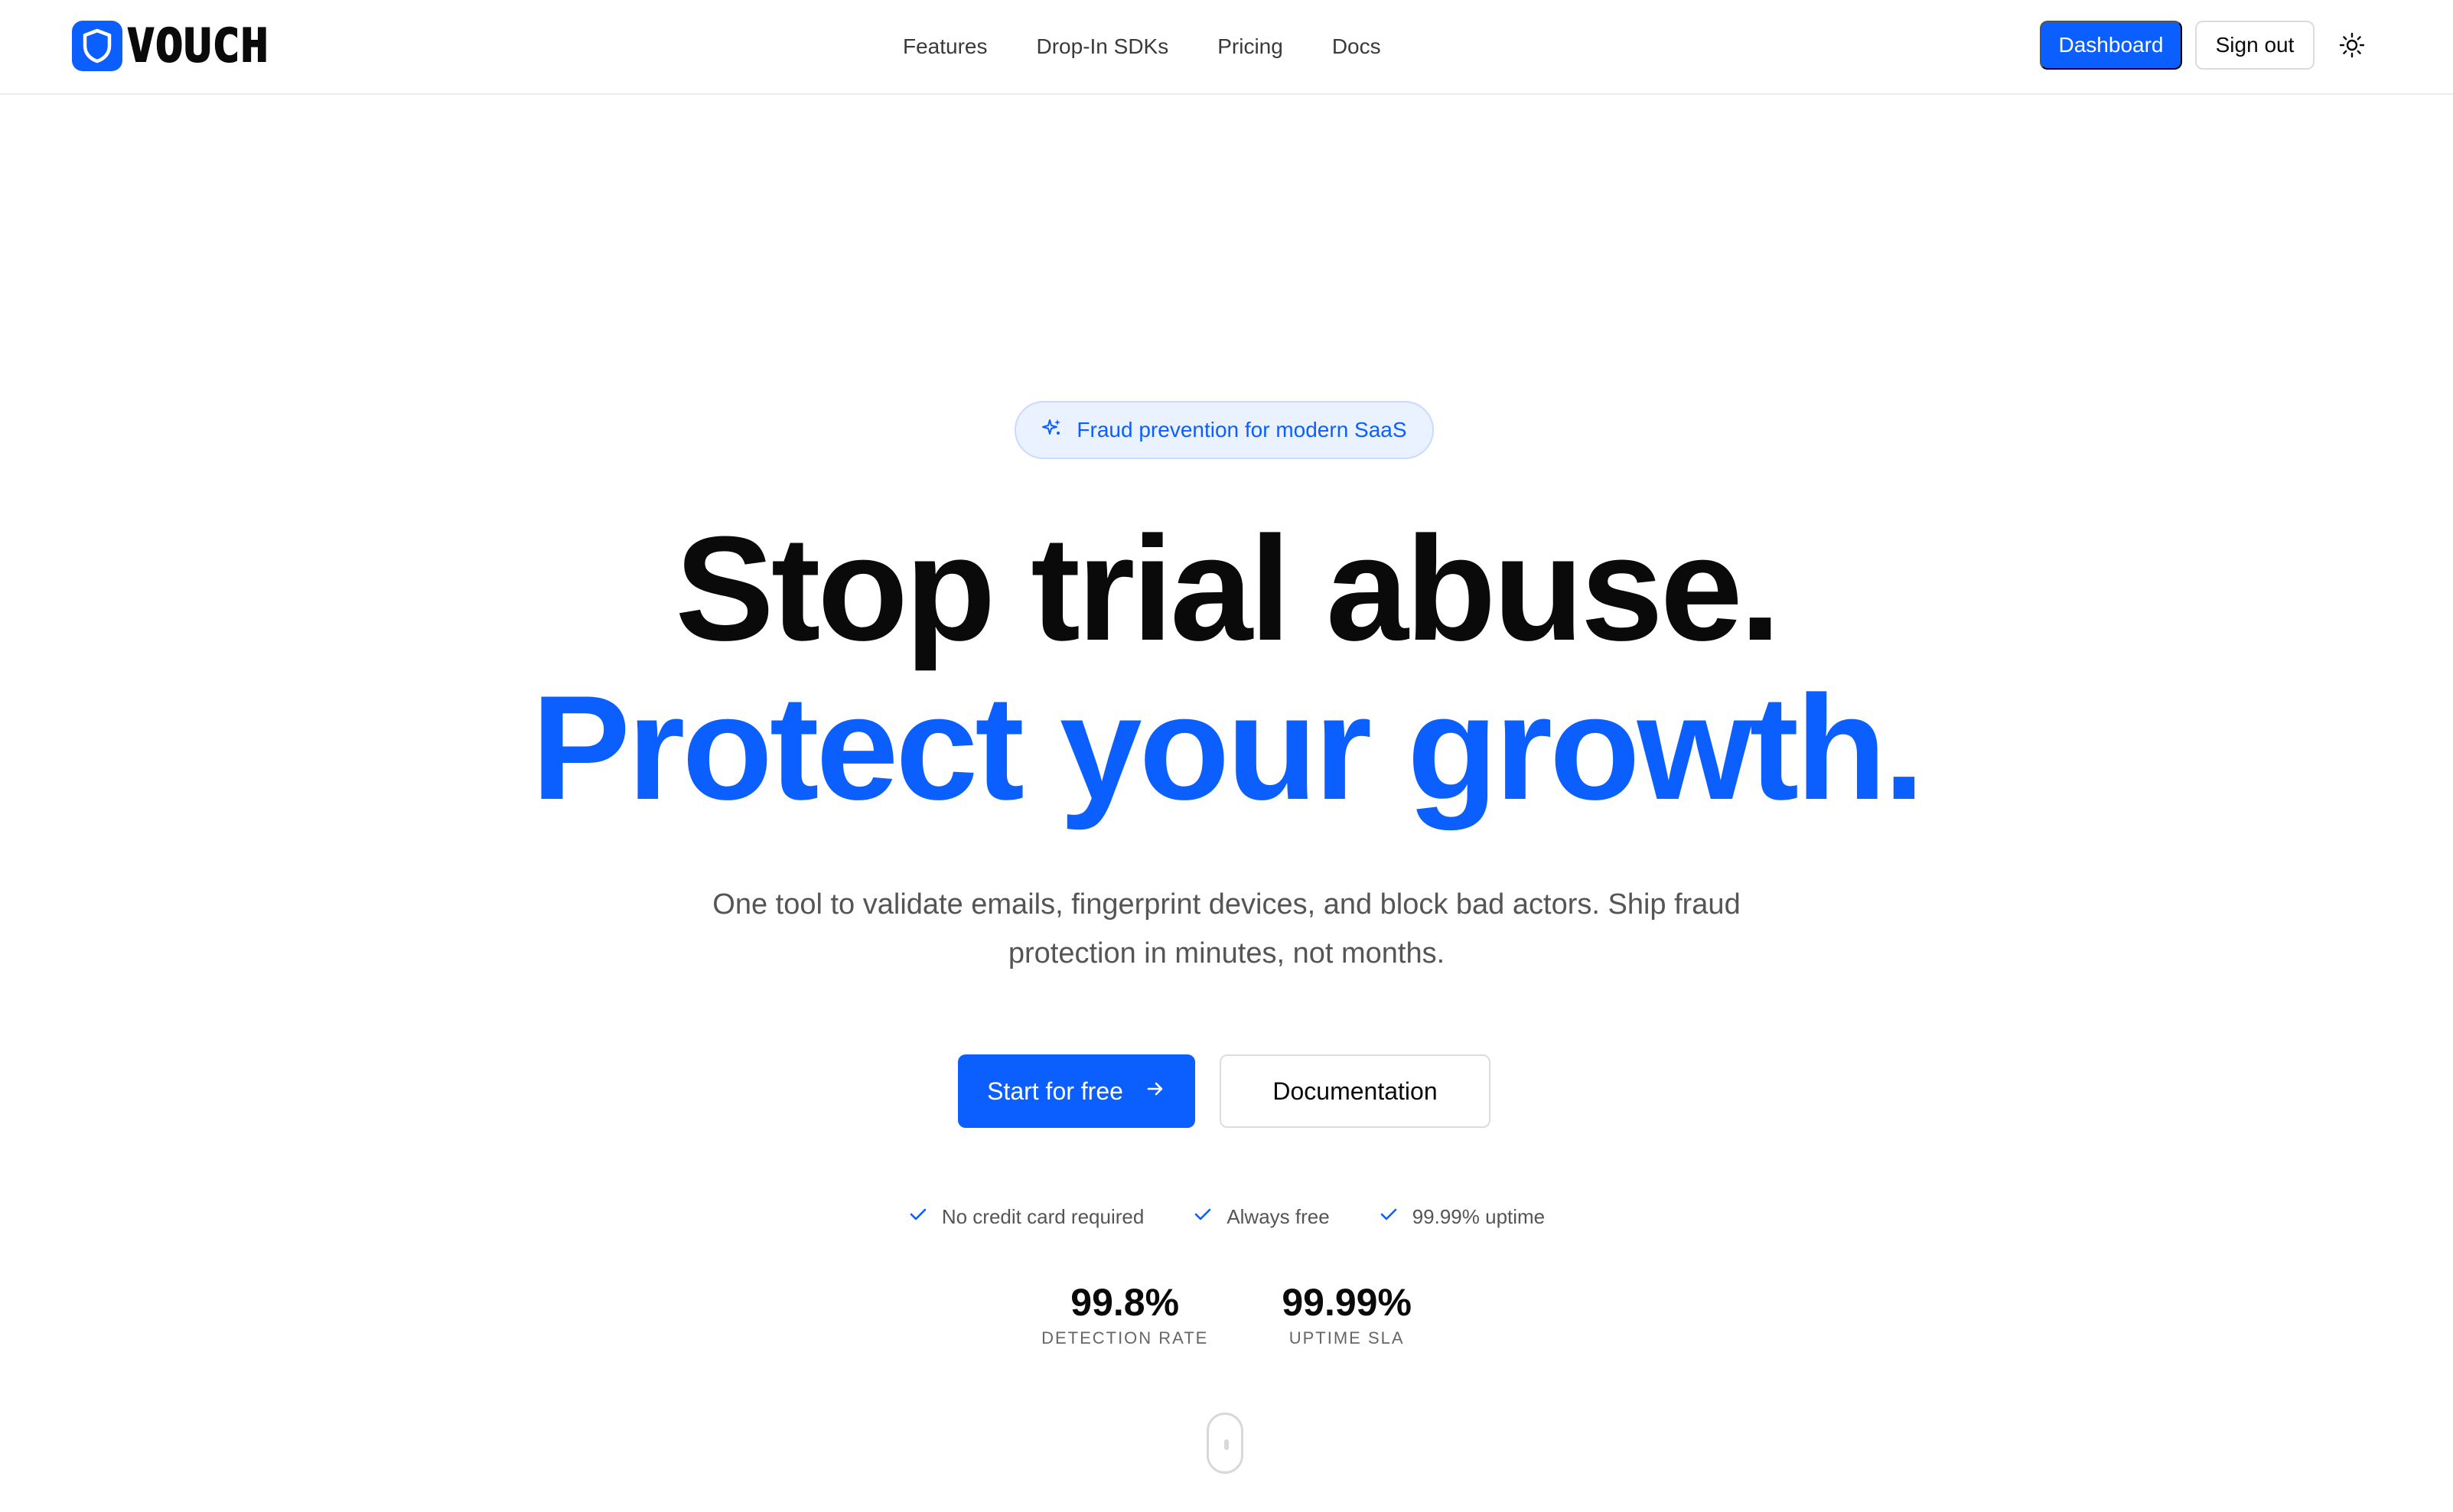 Image resolution: width=2453 pixels, height=1512 pixels. I want to click on check-label: No credit card required, so click(1043, 1216).